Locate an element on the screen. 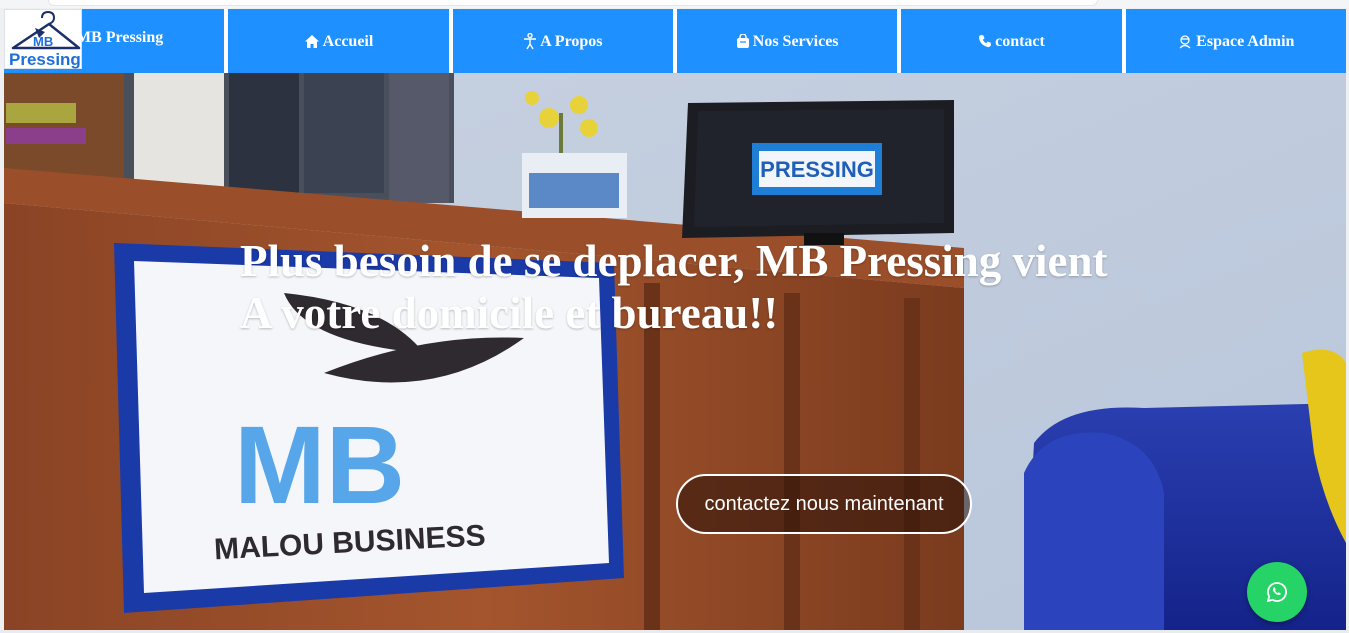 The image size is (1349, 633). contact-cta-button: contactez nous maintenant is located at coordinates (824, 504).